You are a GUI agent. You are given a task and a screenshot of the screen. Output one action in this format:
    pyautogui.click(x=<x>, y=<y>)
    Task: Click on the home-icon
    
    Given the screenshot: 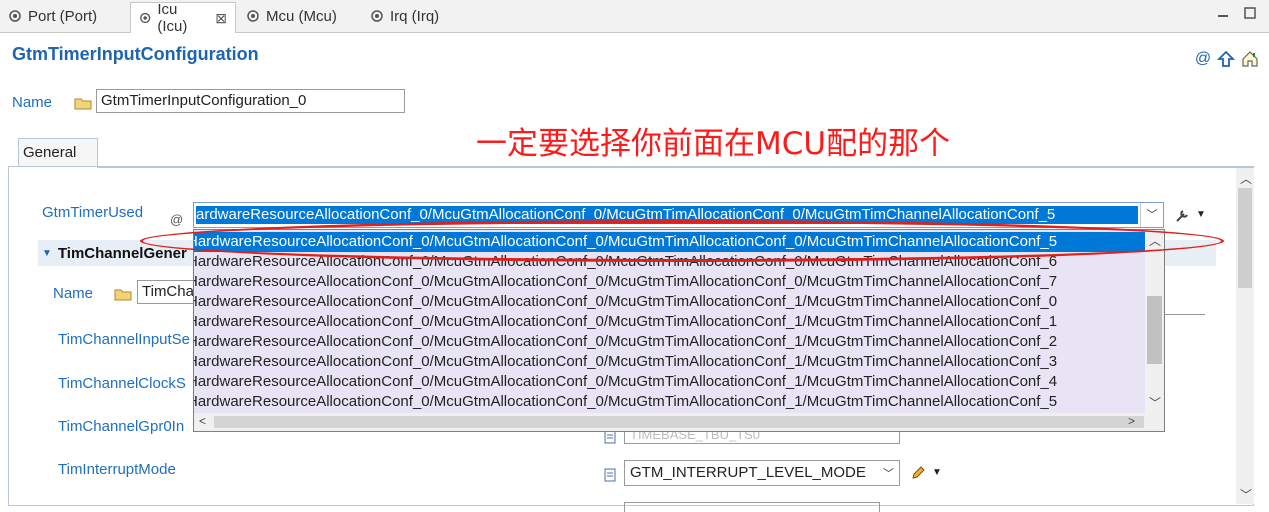 What is the action you would take?
    pyautogui.click(x=1250, y=59)
    